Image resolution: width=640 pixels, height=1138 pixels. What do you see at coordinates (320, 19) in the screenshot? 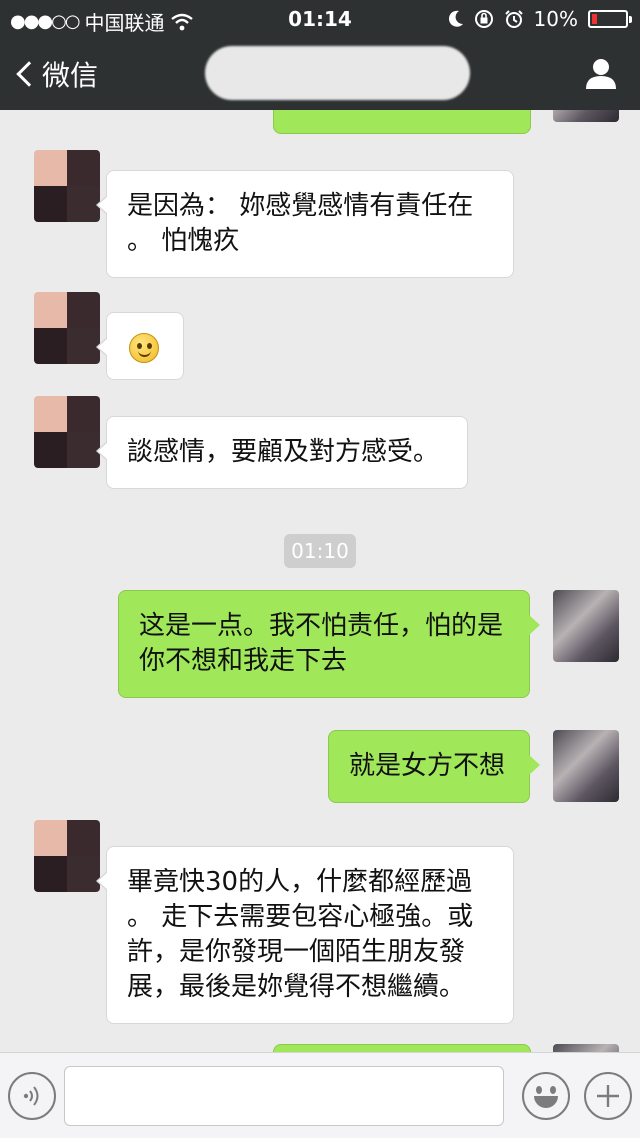
I see `status-bar: ●●●○○ 中国联通 01:14 10%` at bounding box center [320, 19].